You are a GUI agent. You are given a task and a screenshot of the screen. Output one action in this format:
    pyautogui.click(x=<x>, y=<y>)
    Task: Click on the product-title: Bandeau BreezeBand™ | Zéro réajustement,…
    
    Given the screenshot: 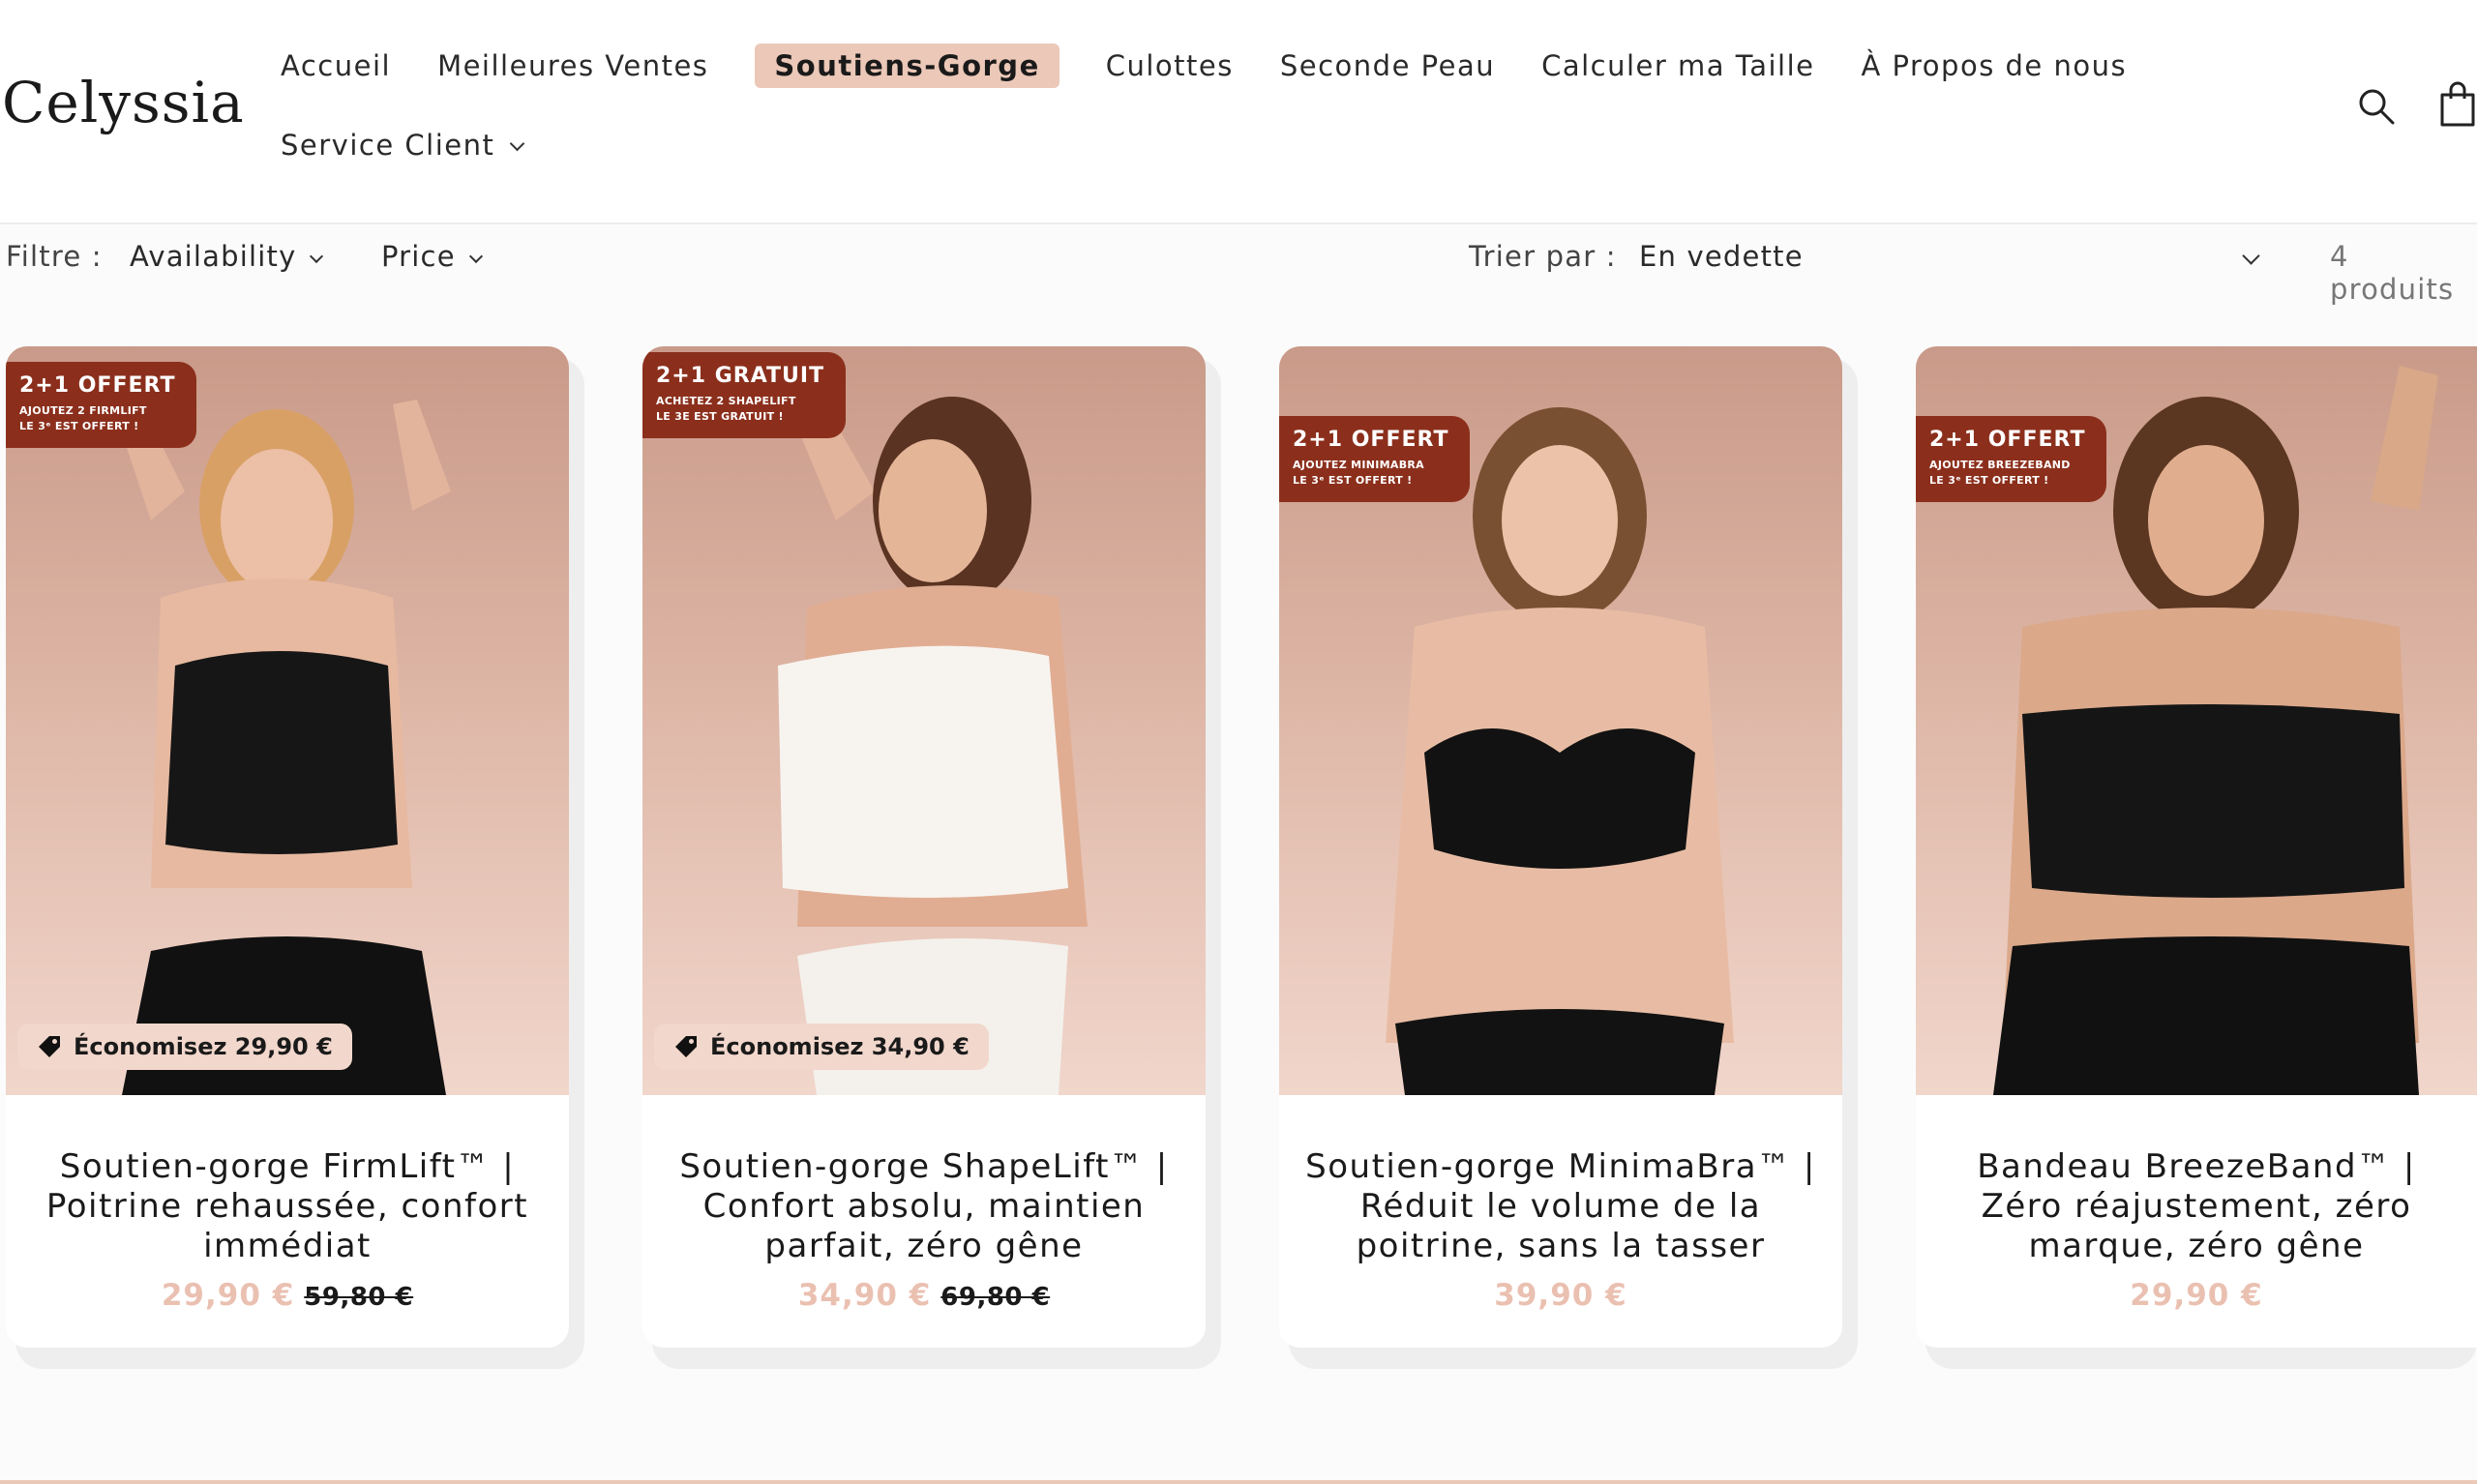 What is the action you would take?
    pyautogui.click(x=2196, y=1206)
    